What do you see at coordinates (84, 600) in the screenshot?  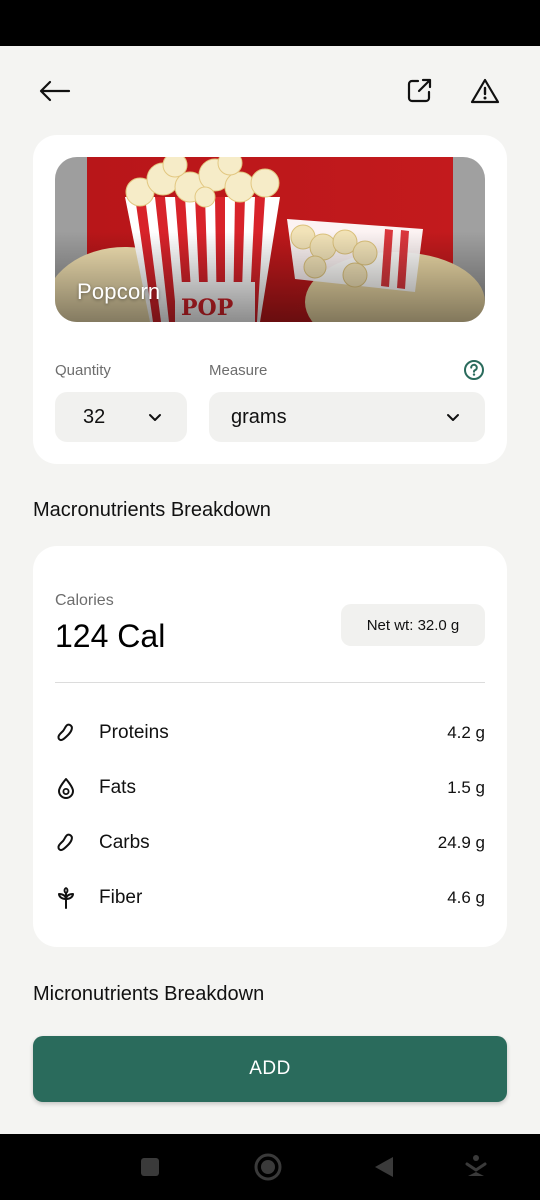 I see `calories-label: Calories` at bounding box center [84, 600].